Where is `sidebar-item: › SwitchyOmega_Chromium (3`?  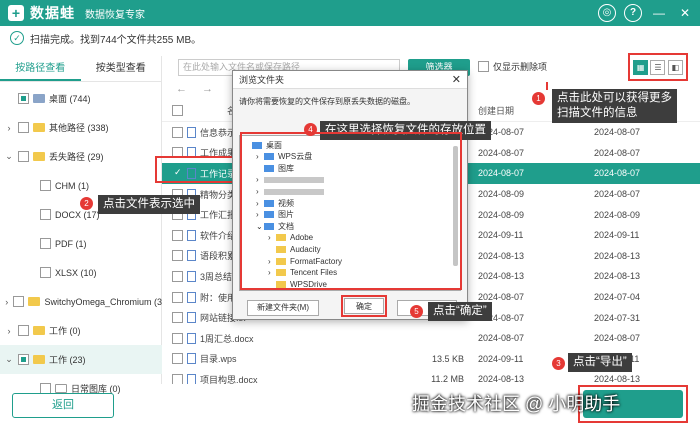 sidebar-item: › SwitchyOmega_Chromium (3 is located at coordinates (81, 301).